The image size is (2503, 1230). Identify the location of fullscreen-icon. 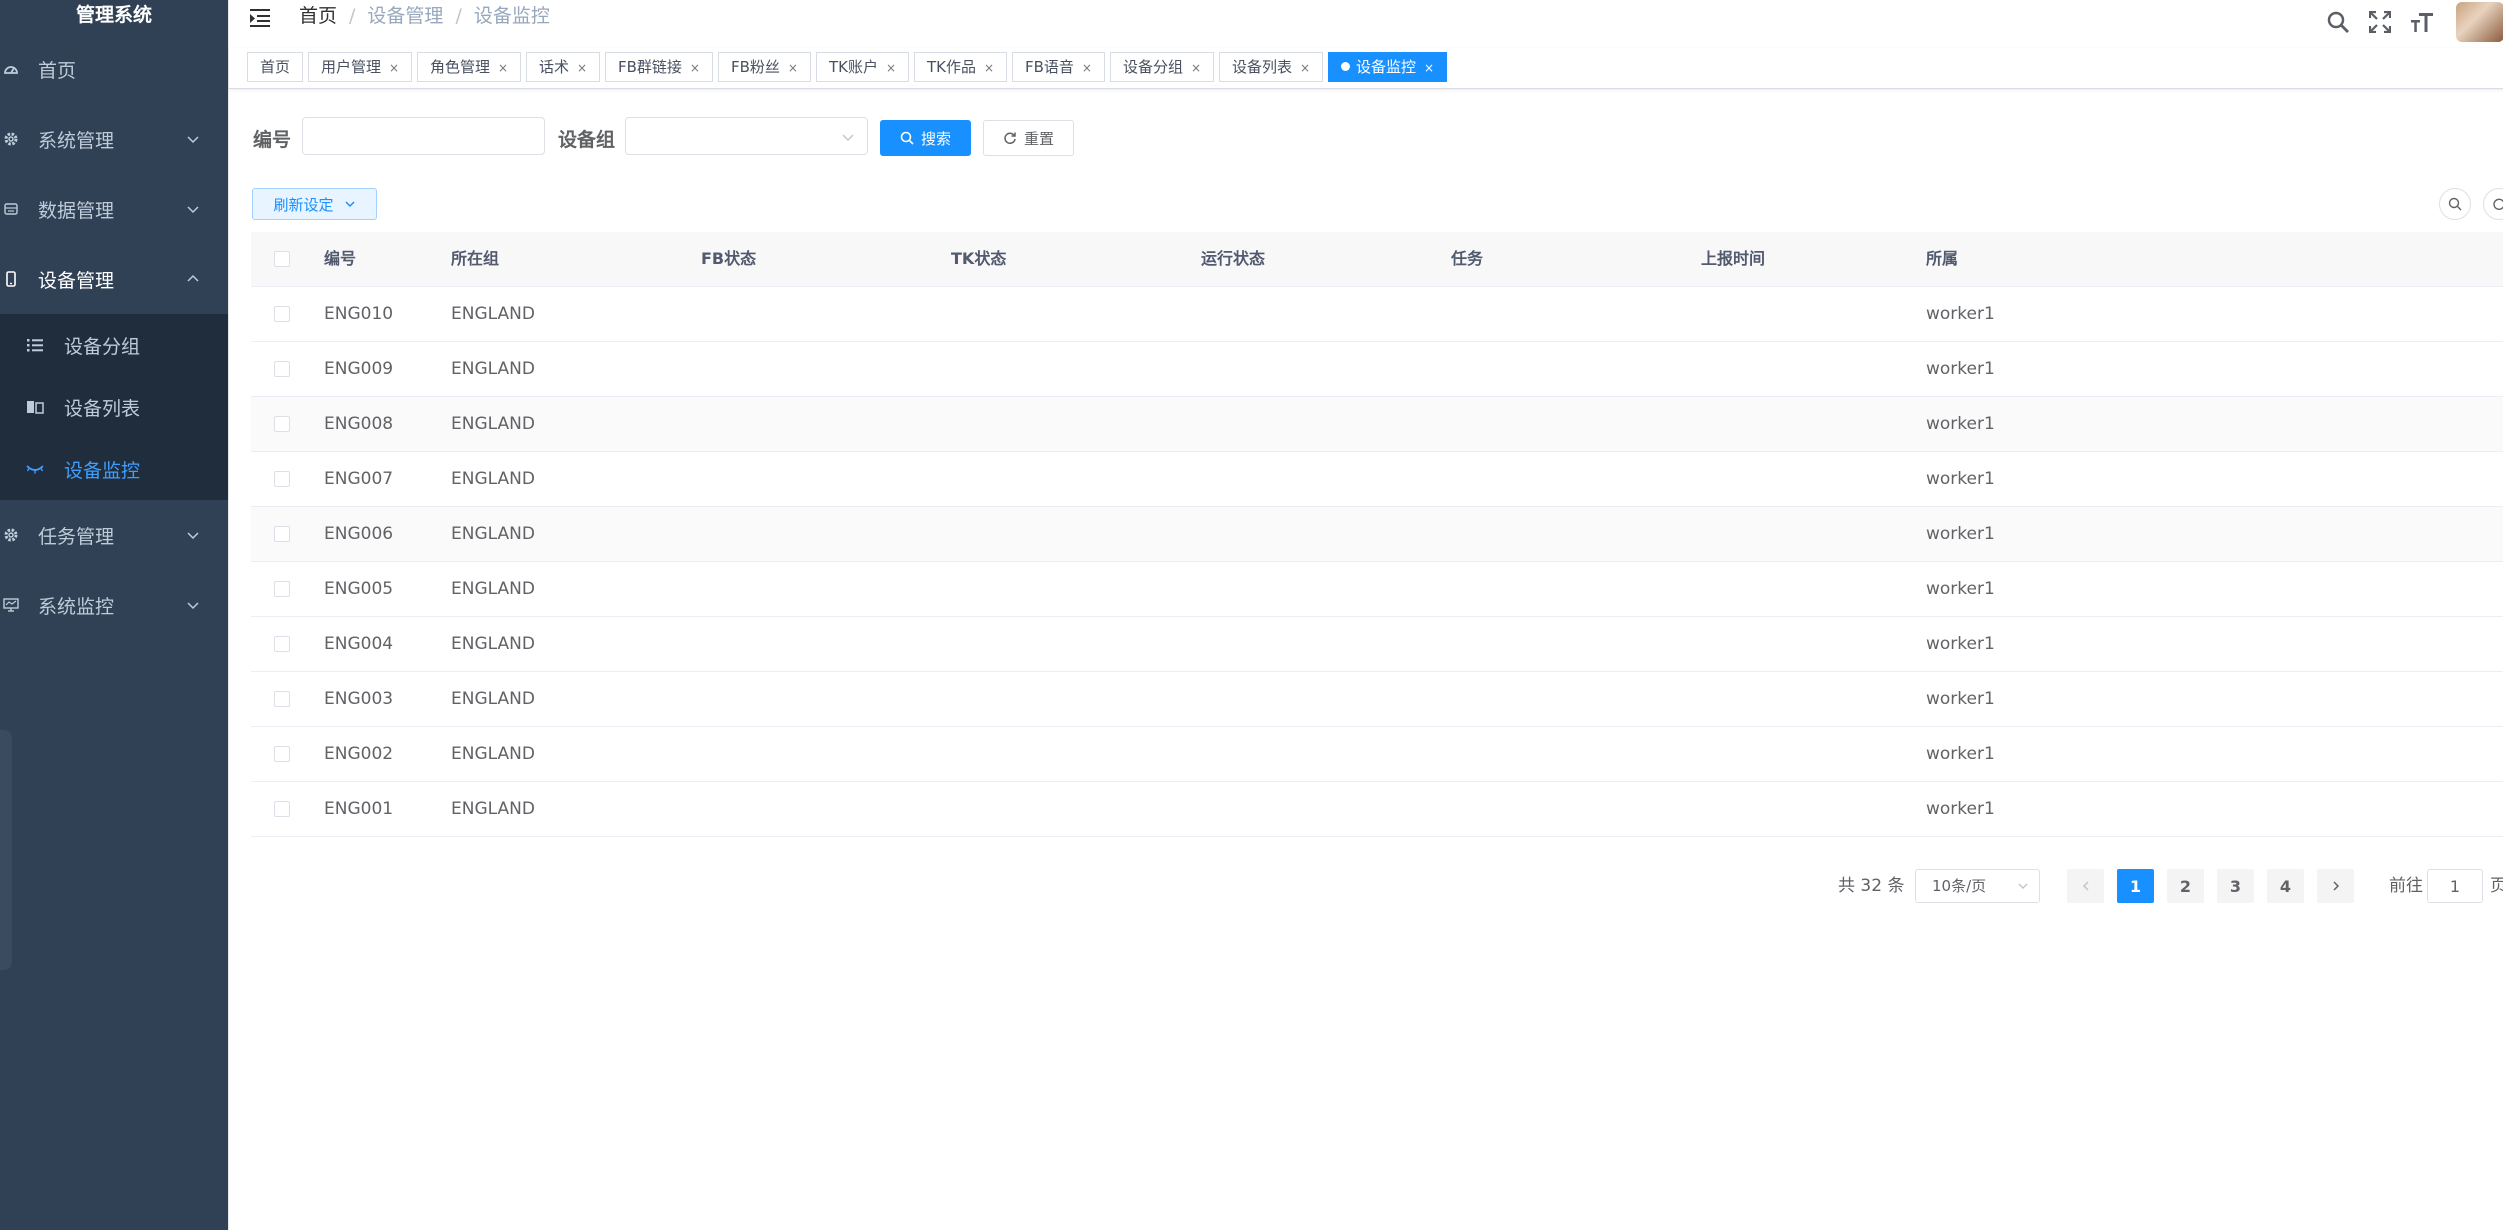
(2380, 22).